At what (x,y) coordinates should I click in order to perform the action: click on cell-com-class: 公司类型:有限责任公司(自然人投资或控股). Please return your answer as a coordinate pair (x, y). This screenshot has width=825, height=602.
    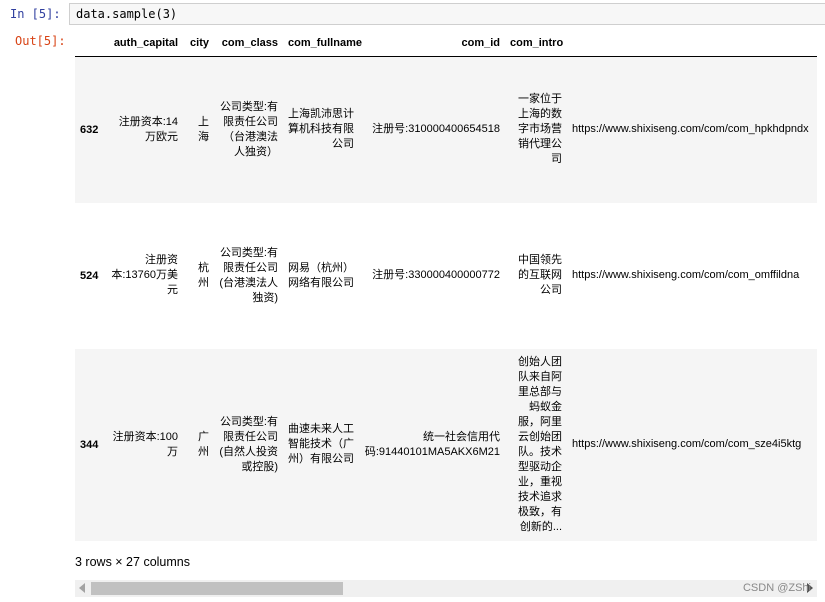
    Looking at the image, I should click on (248, 444).